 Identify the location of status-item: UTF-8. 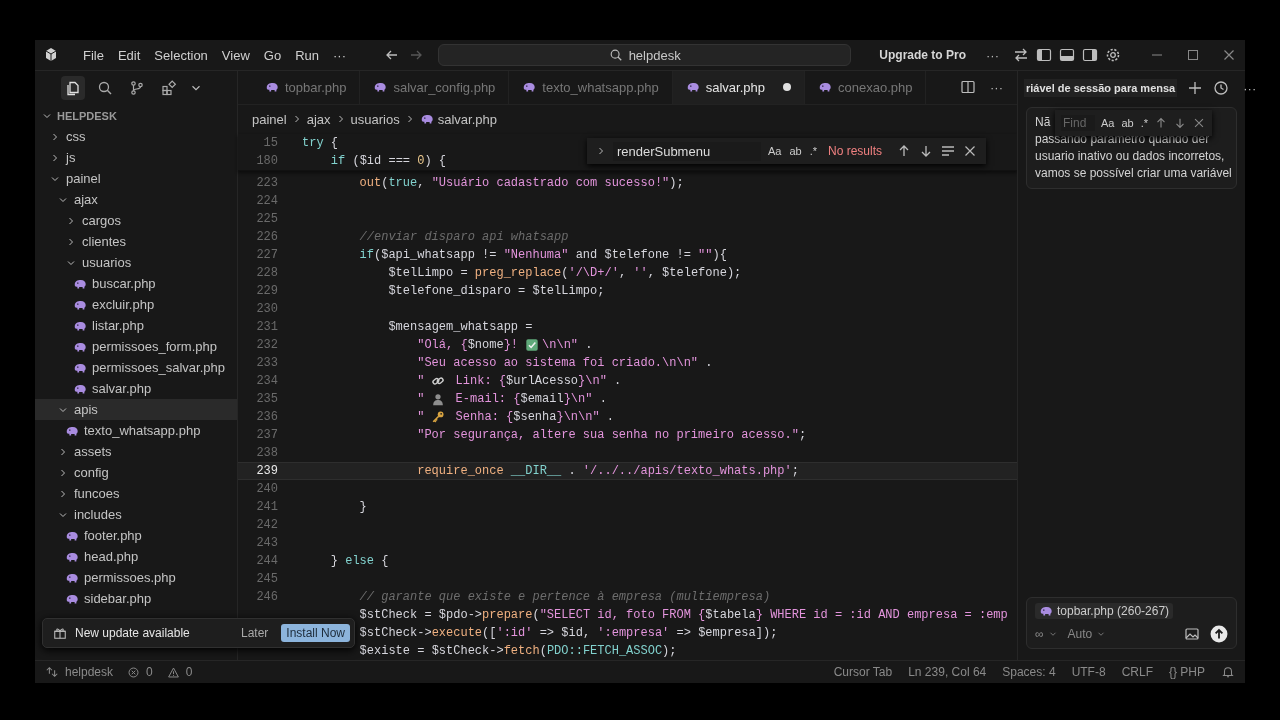
(1088, 672).